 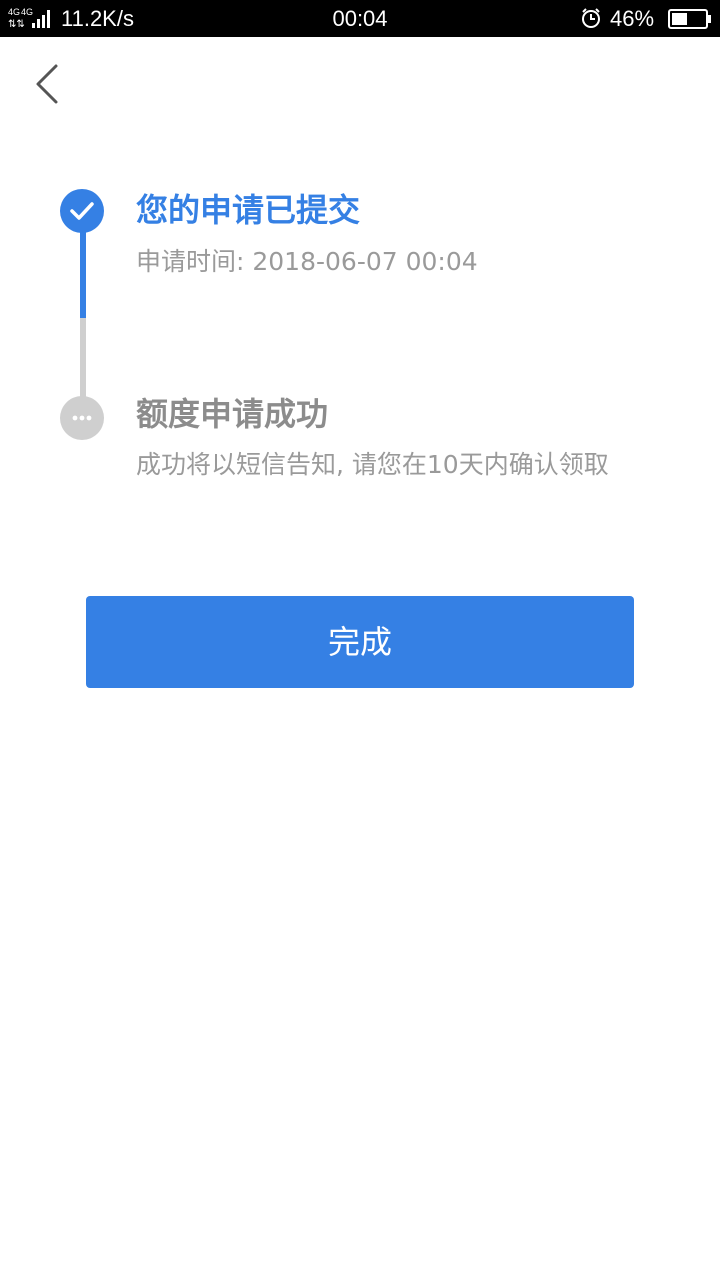 What do you see at coordinates (83, 358) in the screenshot?
I see `timeline-pending-line` at bounding box center [83, 358].